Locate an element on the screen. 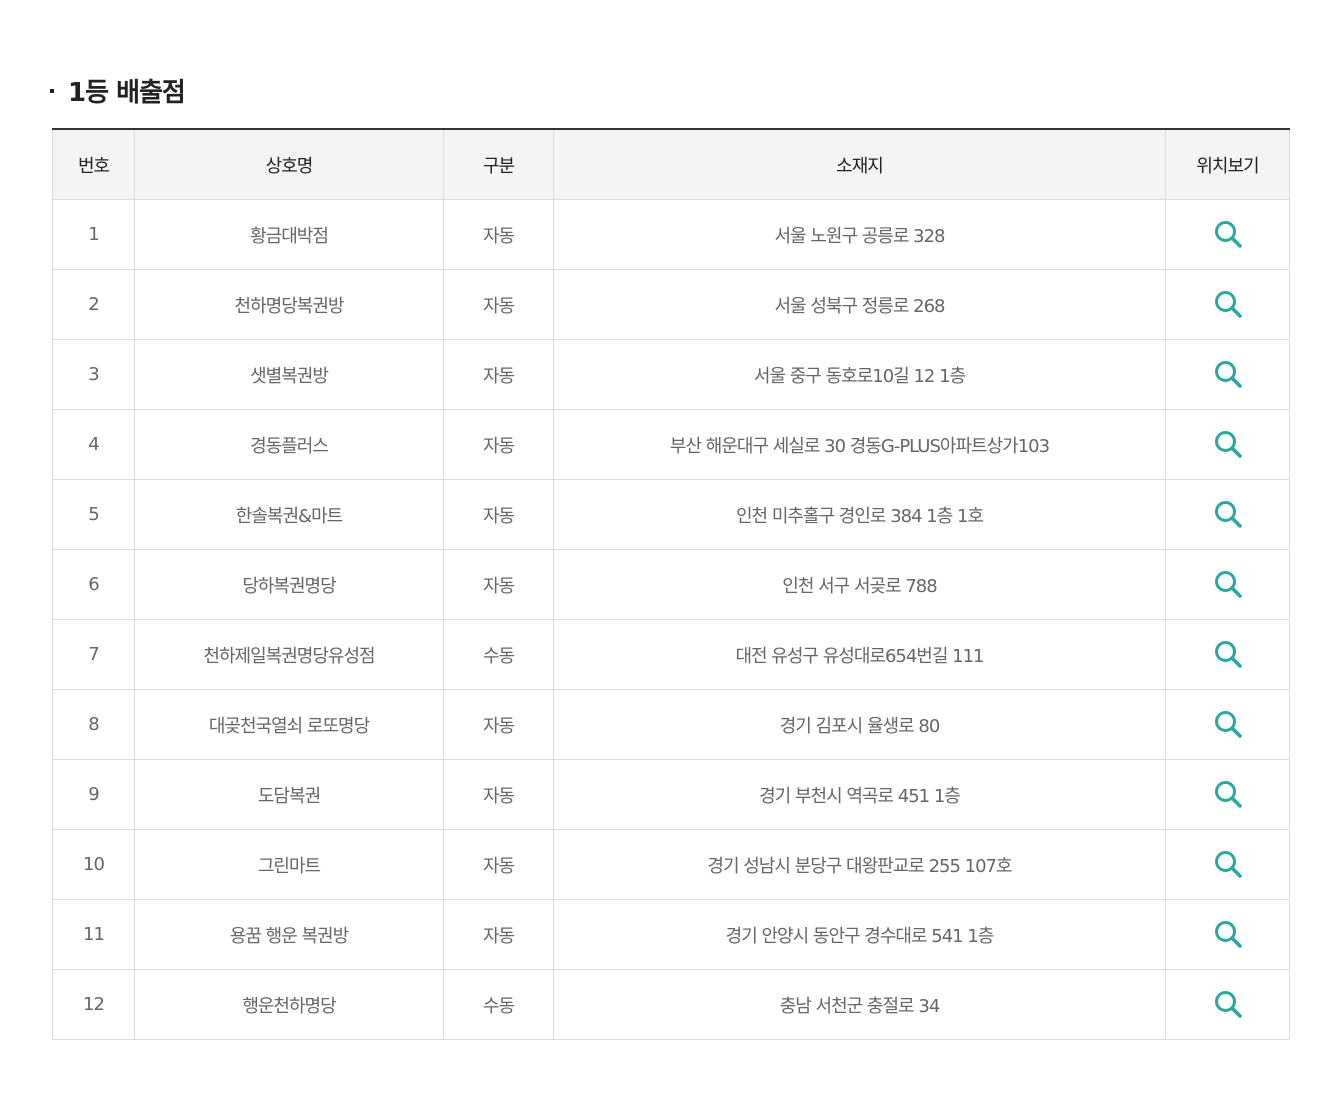  table-row: 1 황금대박점 자동 서울 노원구 공릉로 328 is located at coordinates (671, 234).